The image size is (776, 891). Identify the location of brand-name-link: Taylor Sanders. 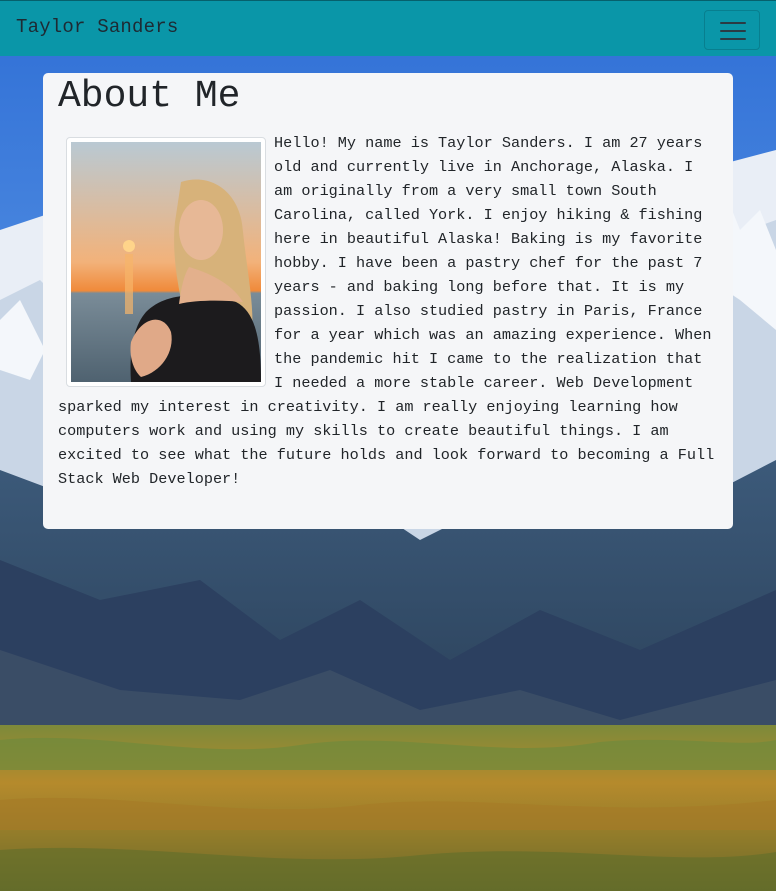
(97, 27).